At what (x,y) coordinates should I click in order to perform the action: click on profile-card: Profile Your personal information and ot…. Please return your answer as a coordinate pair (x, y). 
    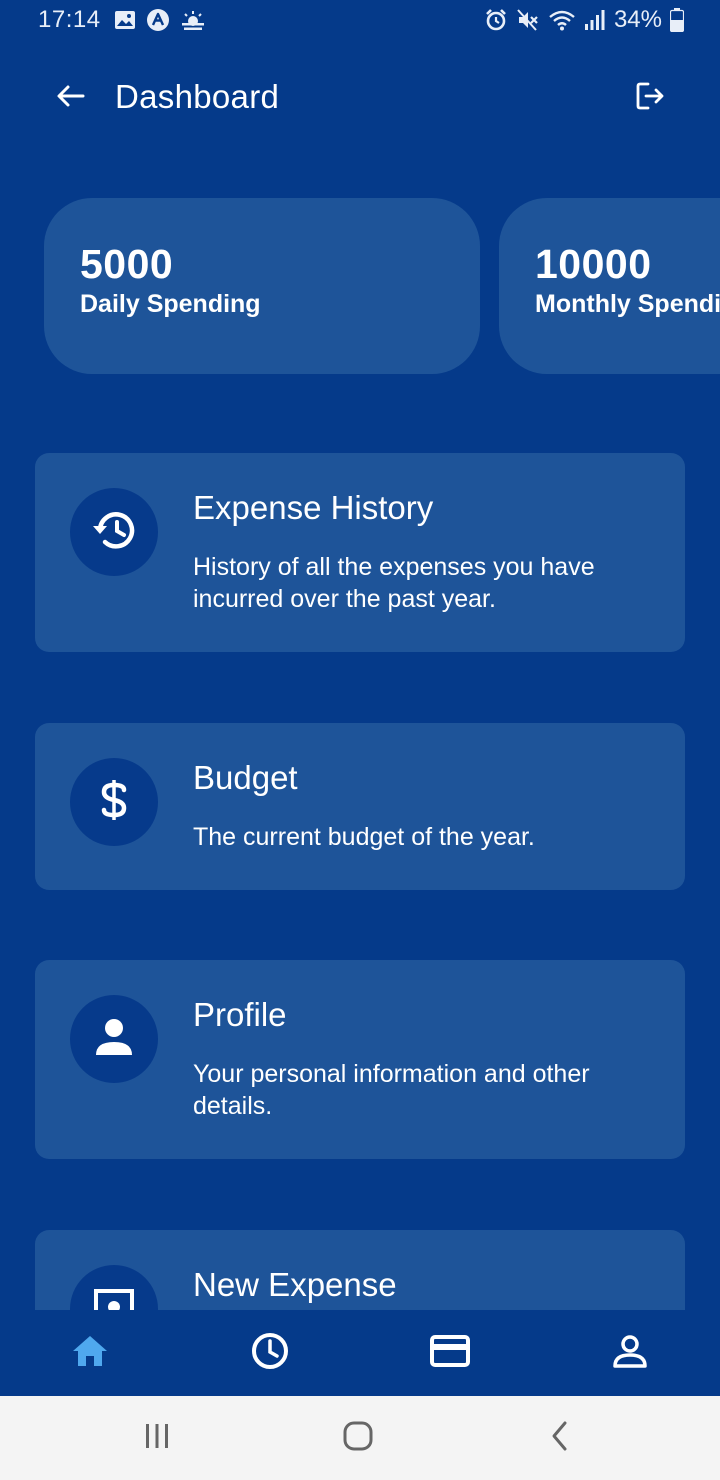
    Looking at the image, I should click on (360, 1059).